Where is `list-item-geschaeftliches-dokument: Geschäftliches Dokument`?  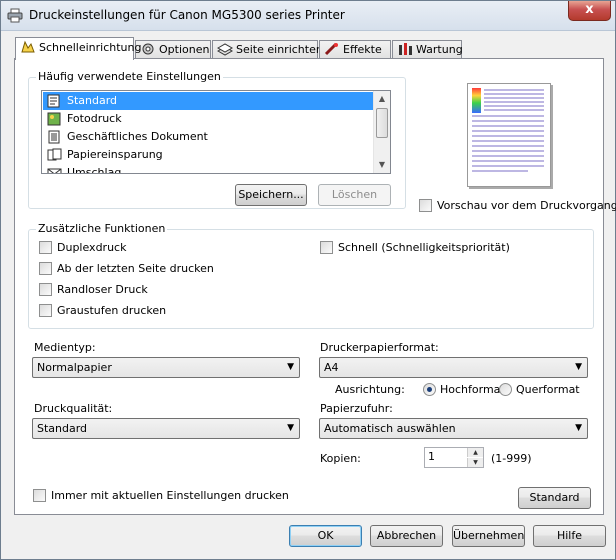
list-item-geschaeftliches-dokument: Geschäftliches Dokument is located at coordinates (208, 137).